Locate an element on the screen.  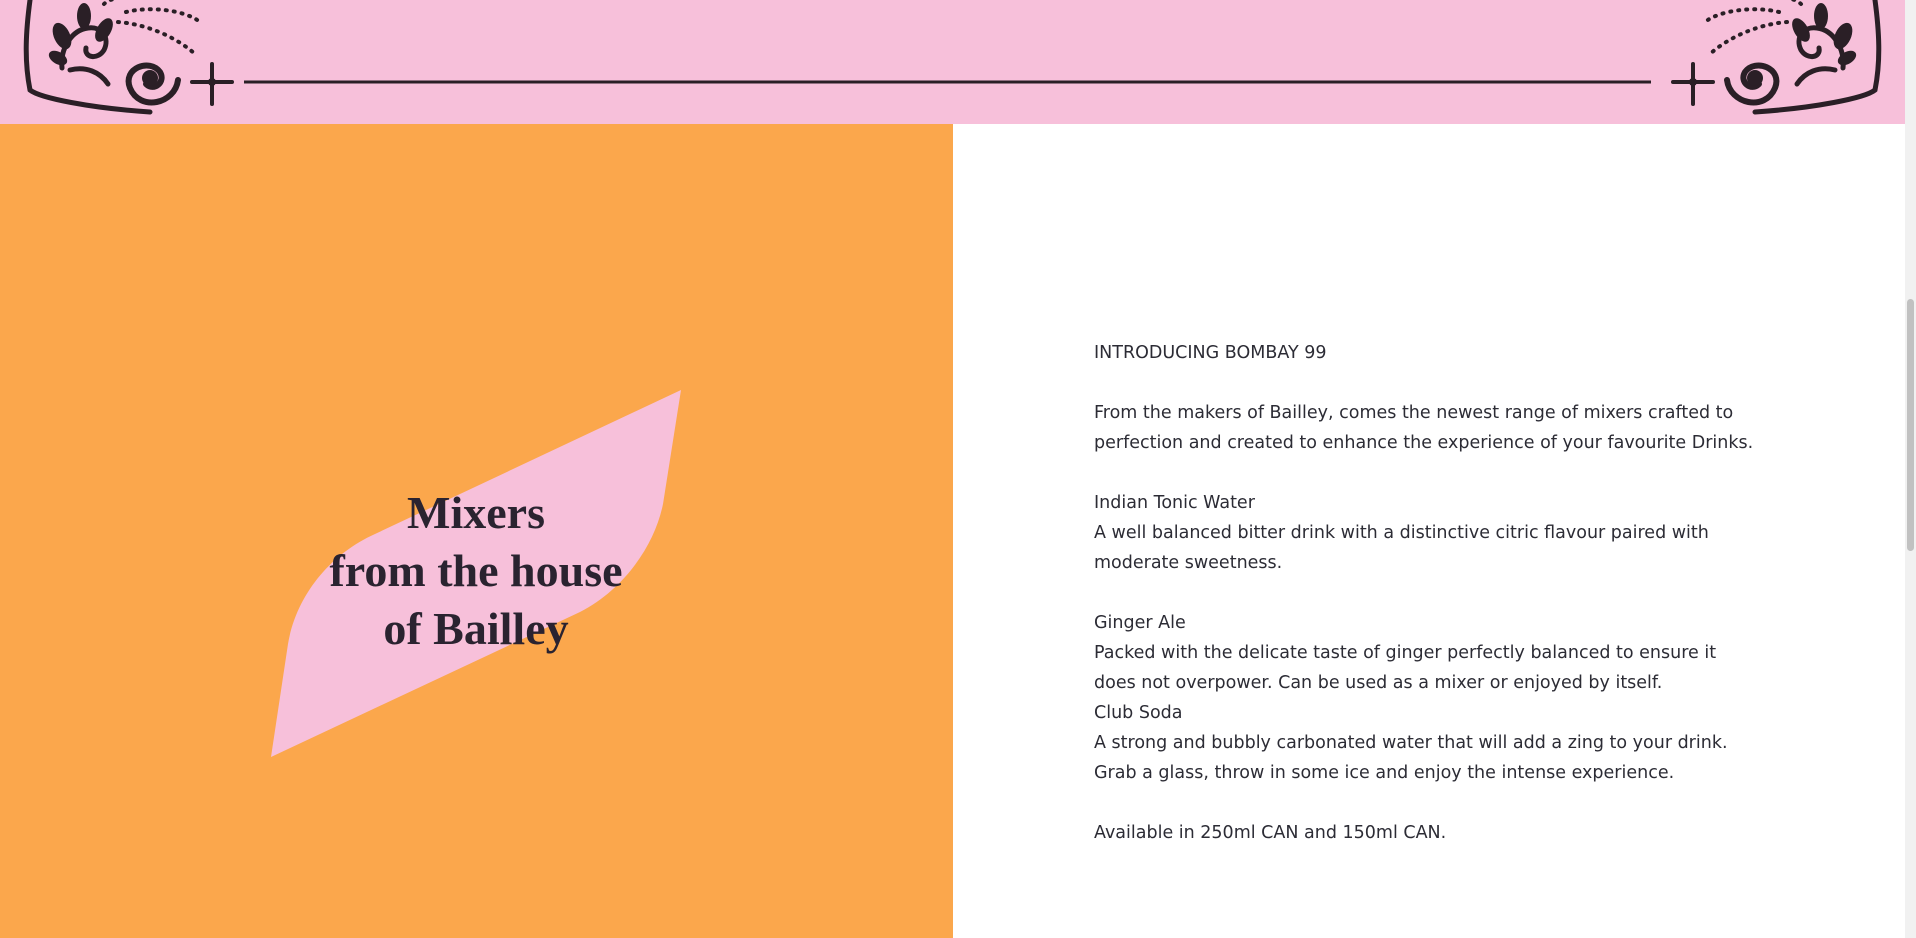
product-name: Ginger Ale is located at coordinates (1140, 623).